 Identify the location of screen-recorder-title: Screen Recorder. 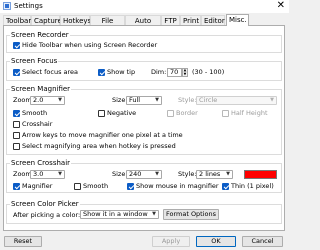
(40, 35).